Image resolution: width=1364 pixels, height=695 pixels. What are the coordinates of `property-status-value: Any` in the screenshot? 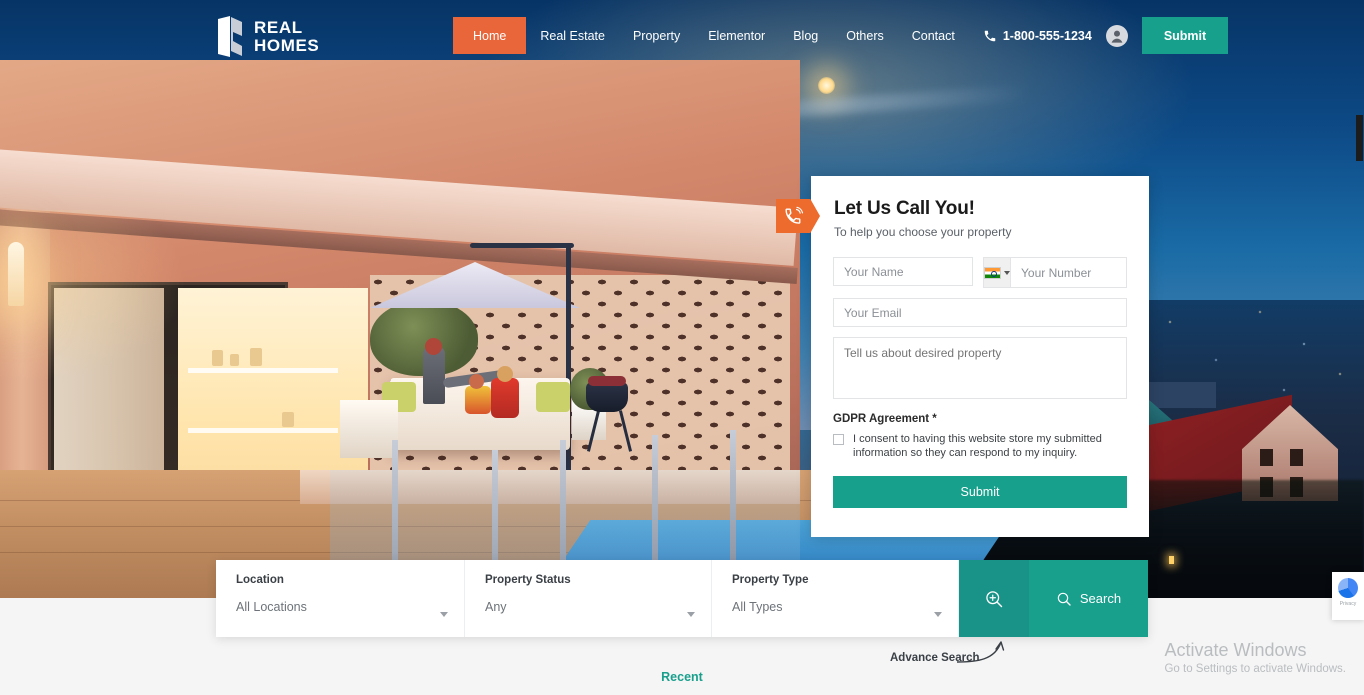 It's located at (496, 607).